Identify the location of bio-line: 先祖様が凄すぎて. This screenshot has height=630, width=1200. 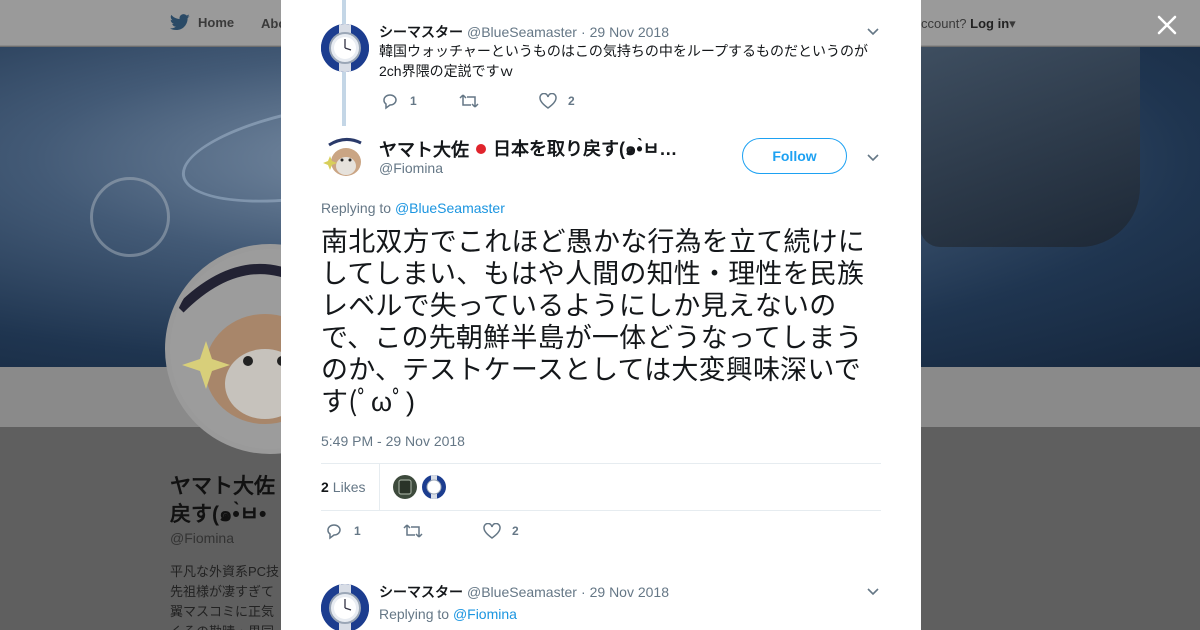
(222, 591).